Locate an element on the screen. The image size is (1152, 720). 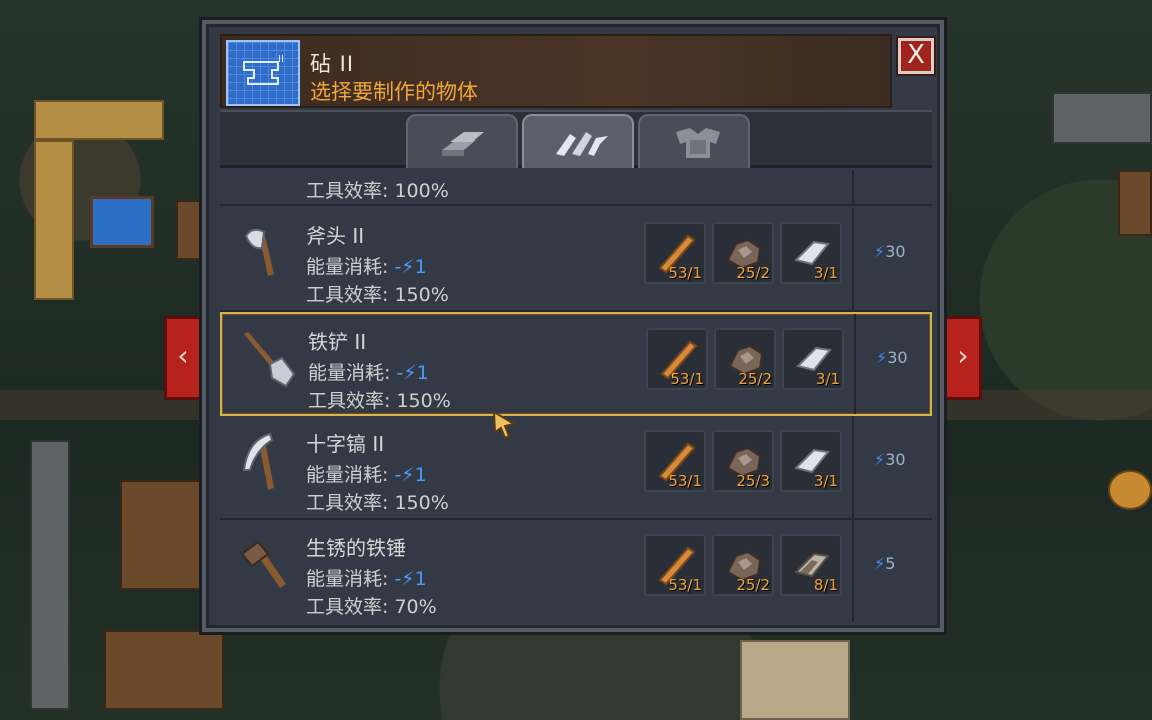
category-tabs is located at coordinates (576, 139).